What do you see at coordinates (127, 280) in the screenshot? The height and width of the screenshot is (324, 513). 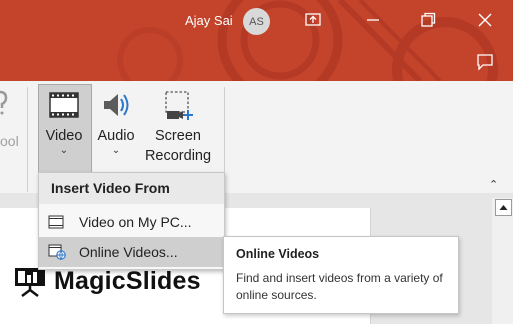 I see `logo-text: MagicSlides` at bounding box center [127, 280].